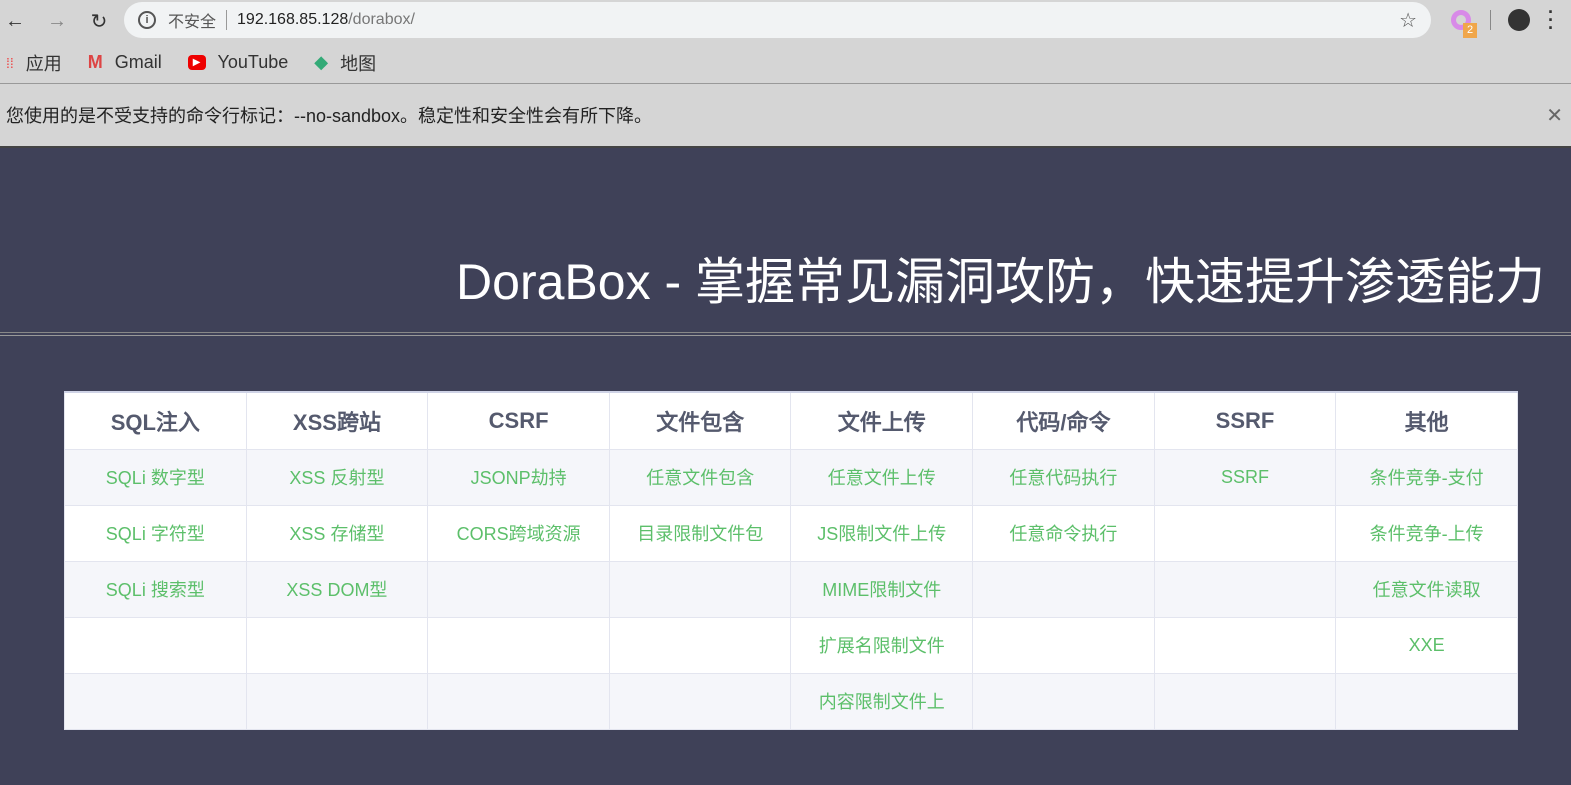 The image size is (1571, 785). I want to click on maps-icon: ◆, so click(321, 62).